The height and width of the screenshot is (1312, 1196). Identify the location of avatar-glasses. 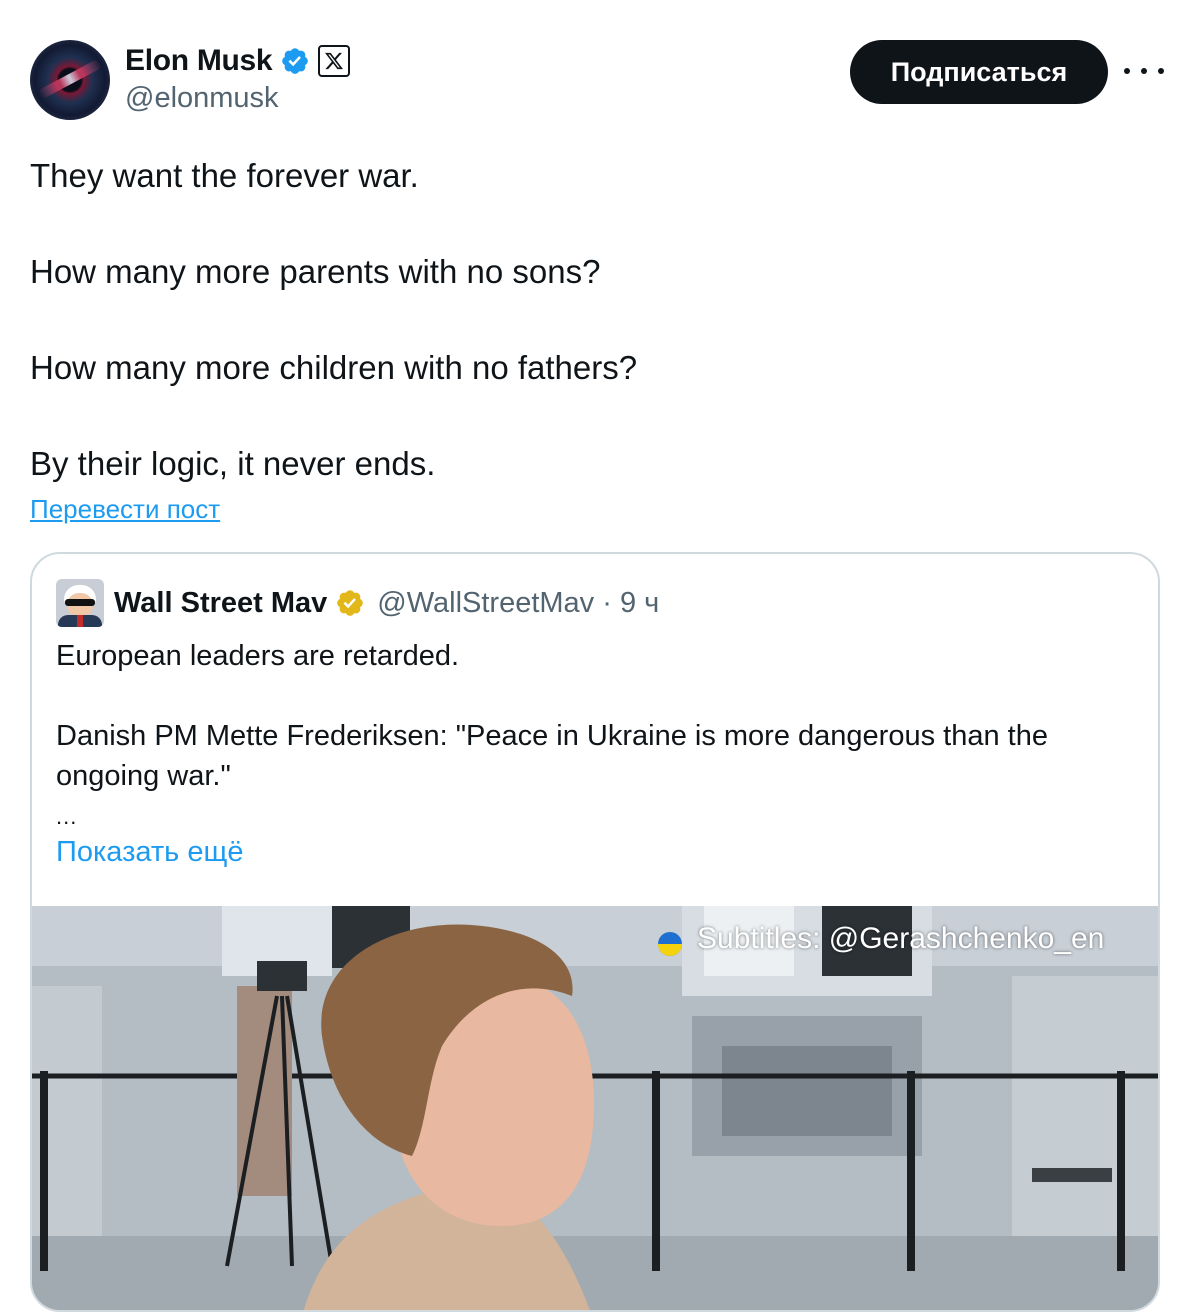
(80, 602).